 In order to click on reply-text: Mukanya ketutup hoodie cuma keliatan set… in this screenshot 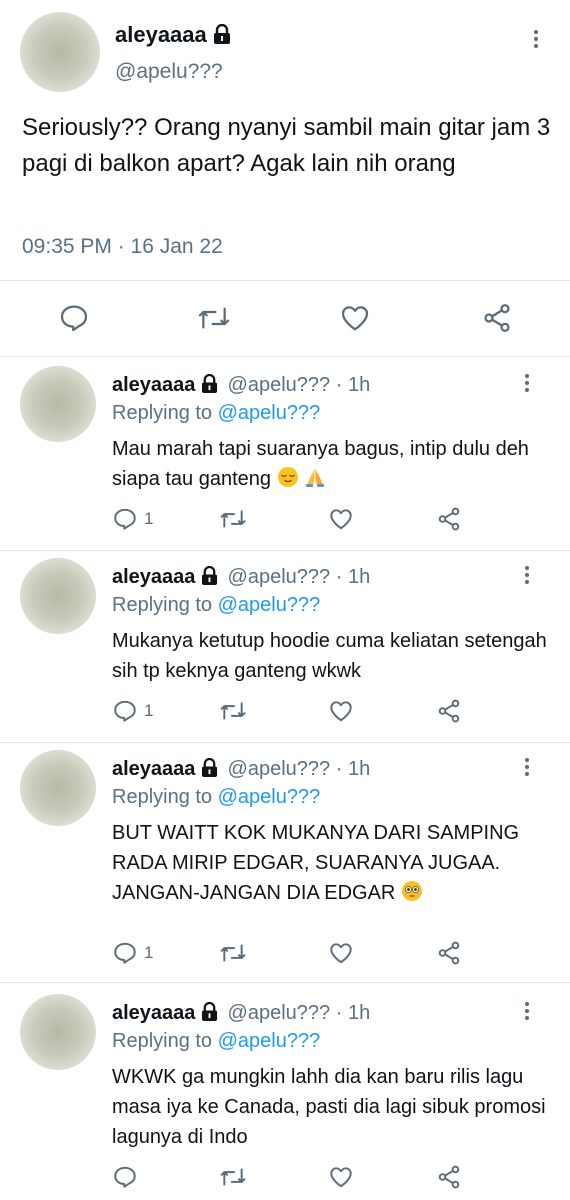, I will do `click(329, 656)`.